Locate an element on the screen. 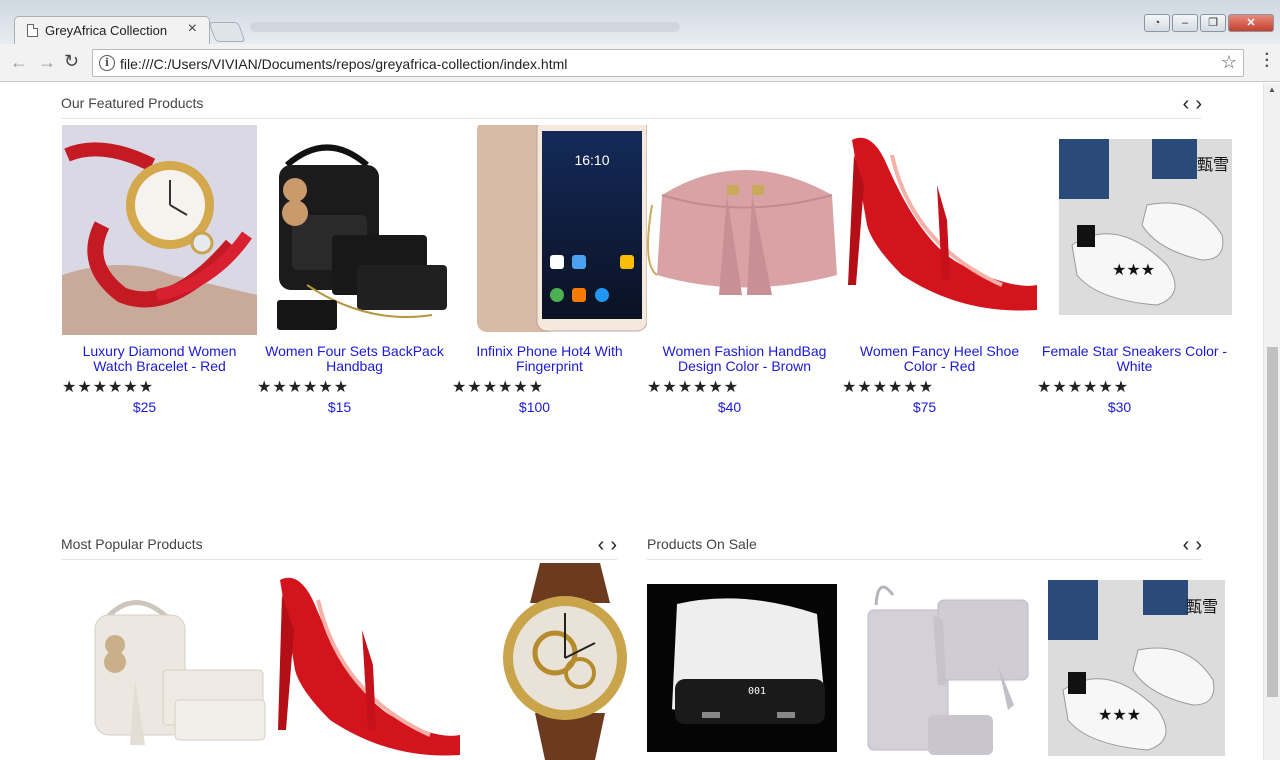 This screenshot has width=1280, height=760. close-tab-icon: × is located at coordinates (192, 29).